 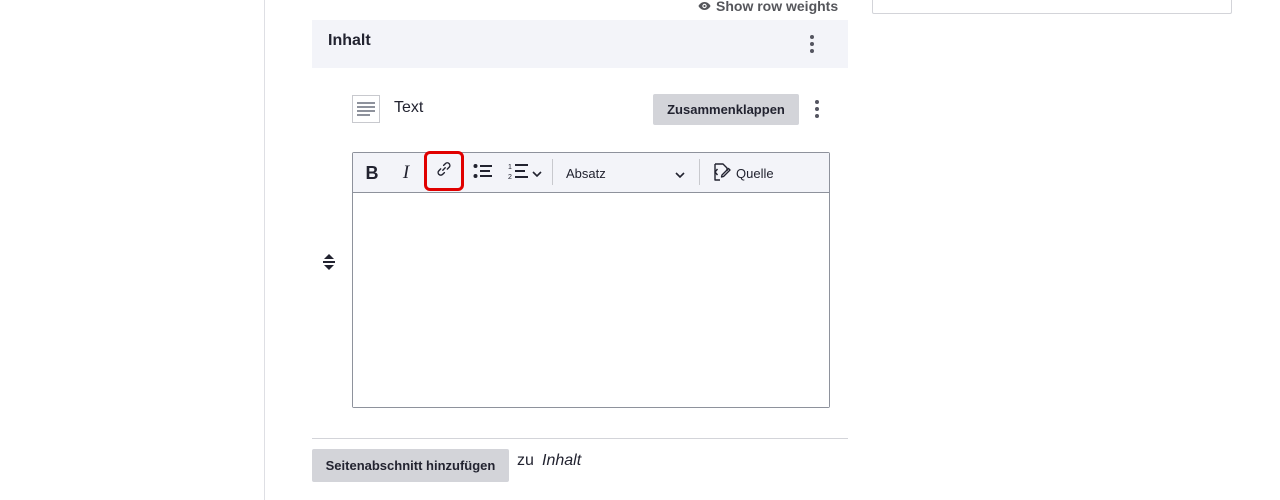 I want to click on show-row-weights-link: Show row weights, so click(x=768, y=7).